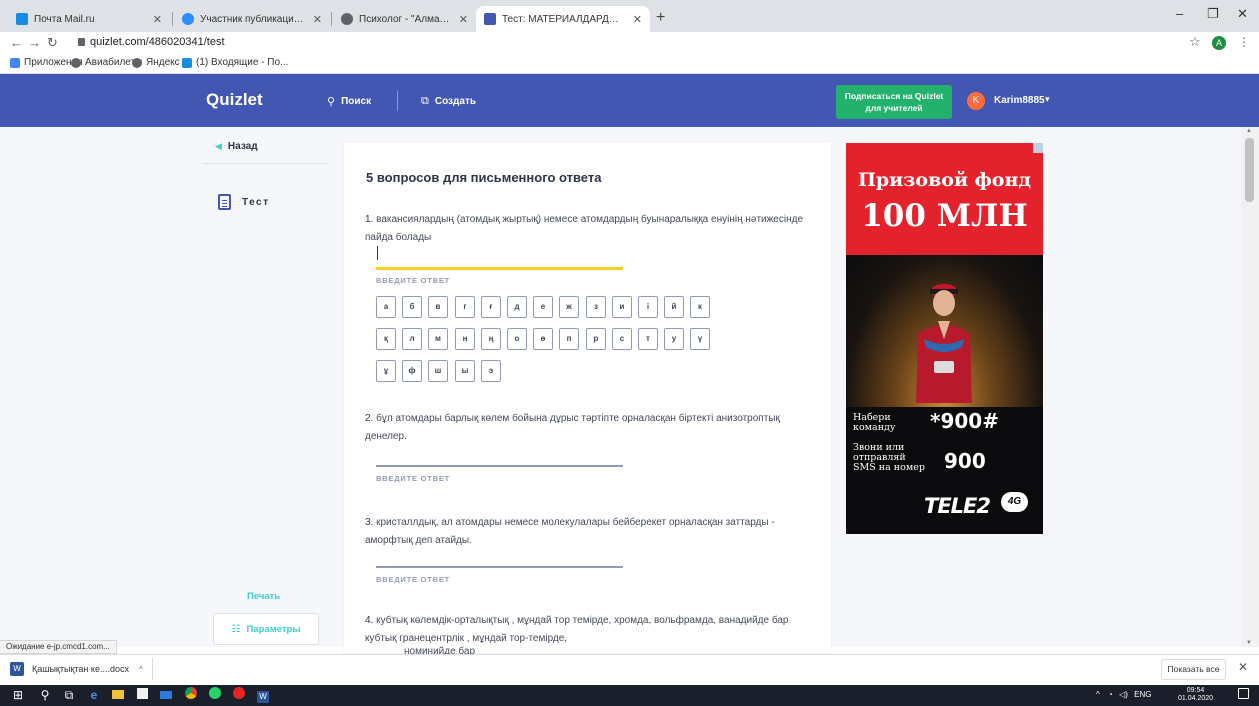 Image resolution: width=1259 pixels, height=706 pixels. I want to click on page-scrollbar, so click(1250, 387).